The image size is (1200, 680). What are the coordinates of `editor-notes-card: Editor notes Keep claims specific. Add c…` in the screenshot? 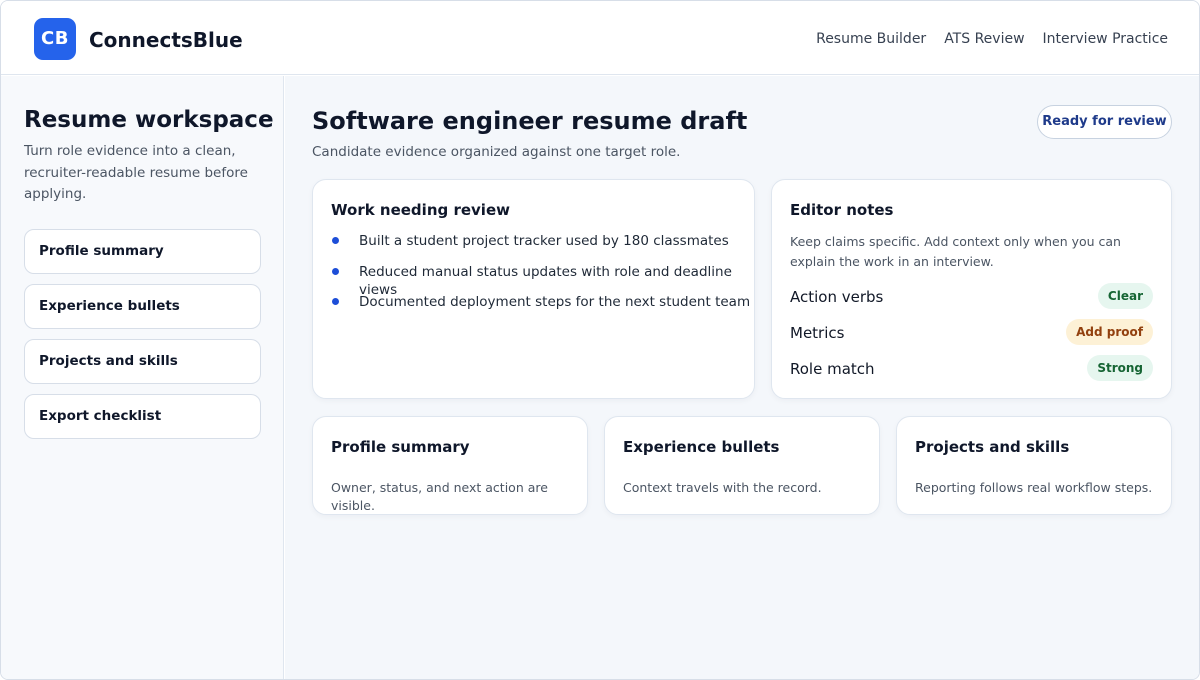 It's located at (971, 289).